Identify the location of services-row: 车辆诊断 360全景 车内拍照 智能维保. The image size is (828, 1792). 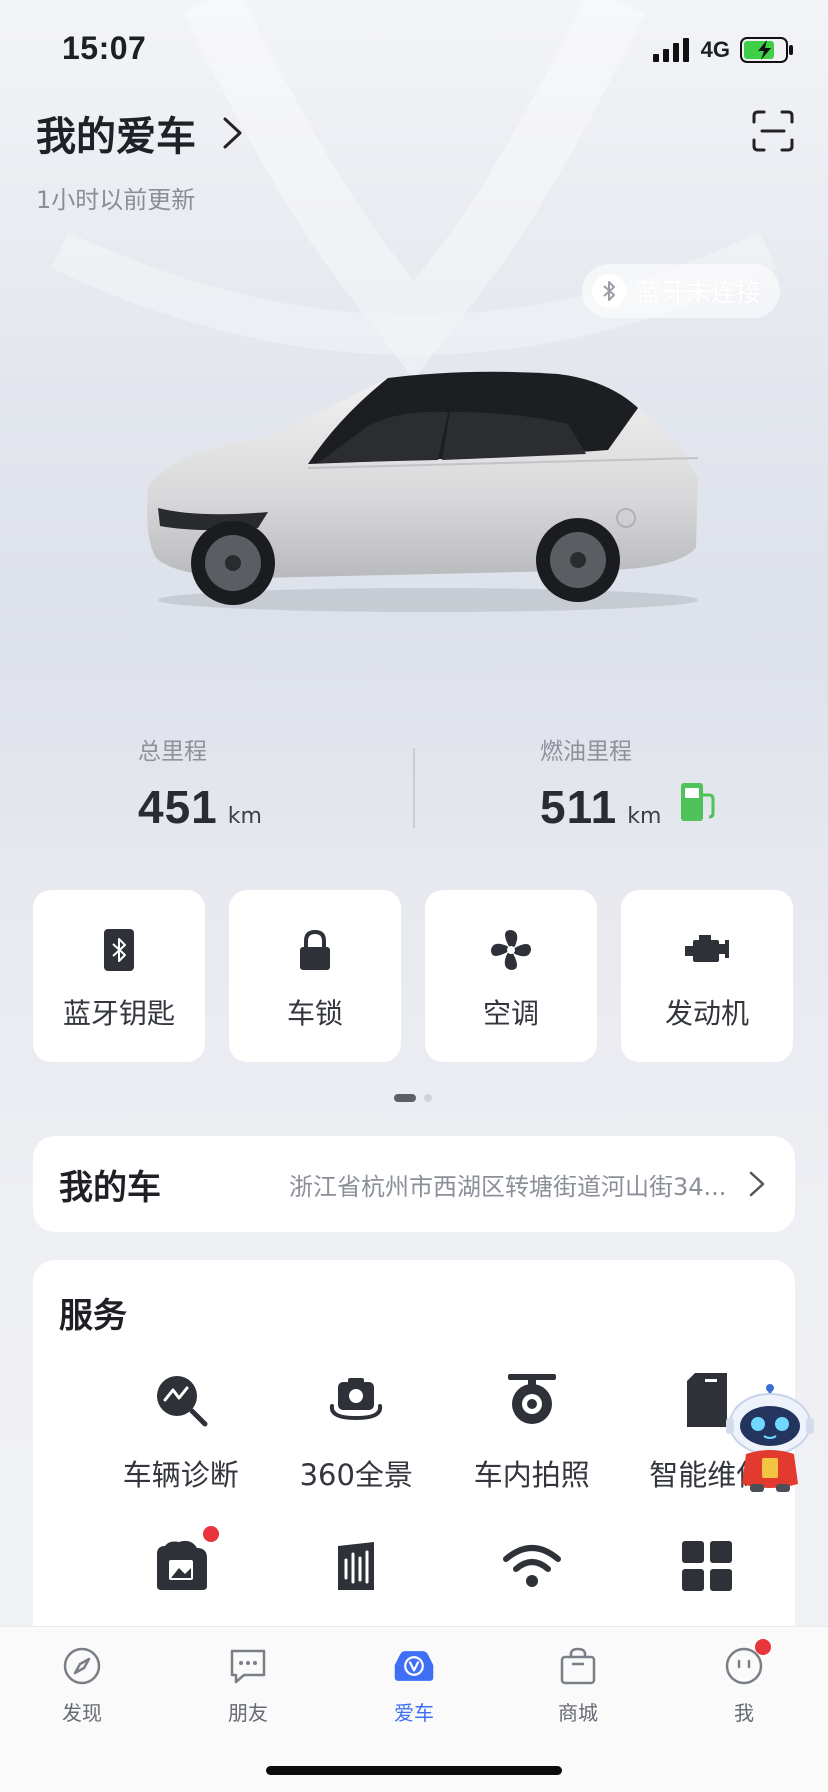
(414, 1432).